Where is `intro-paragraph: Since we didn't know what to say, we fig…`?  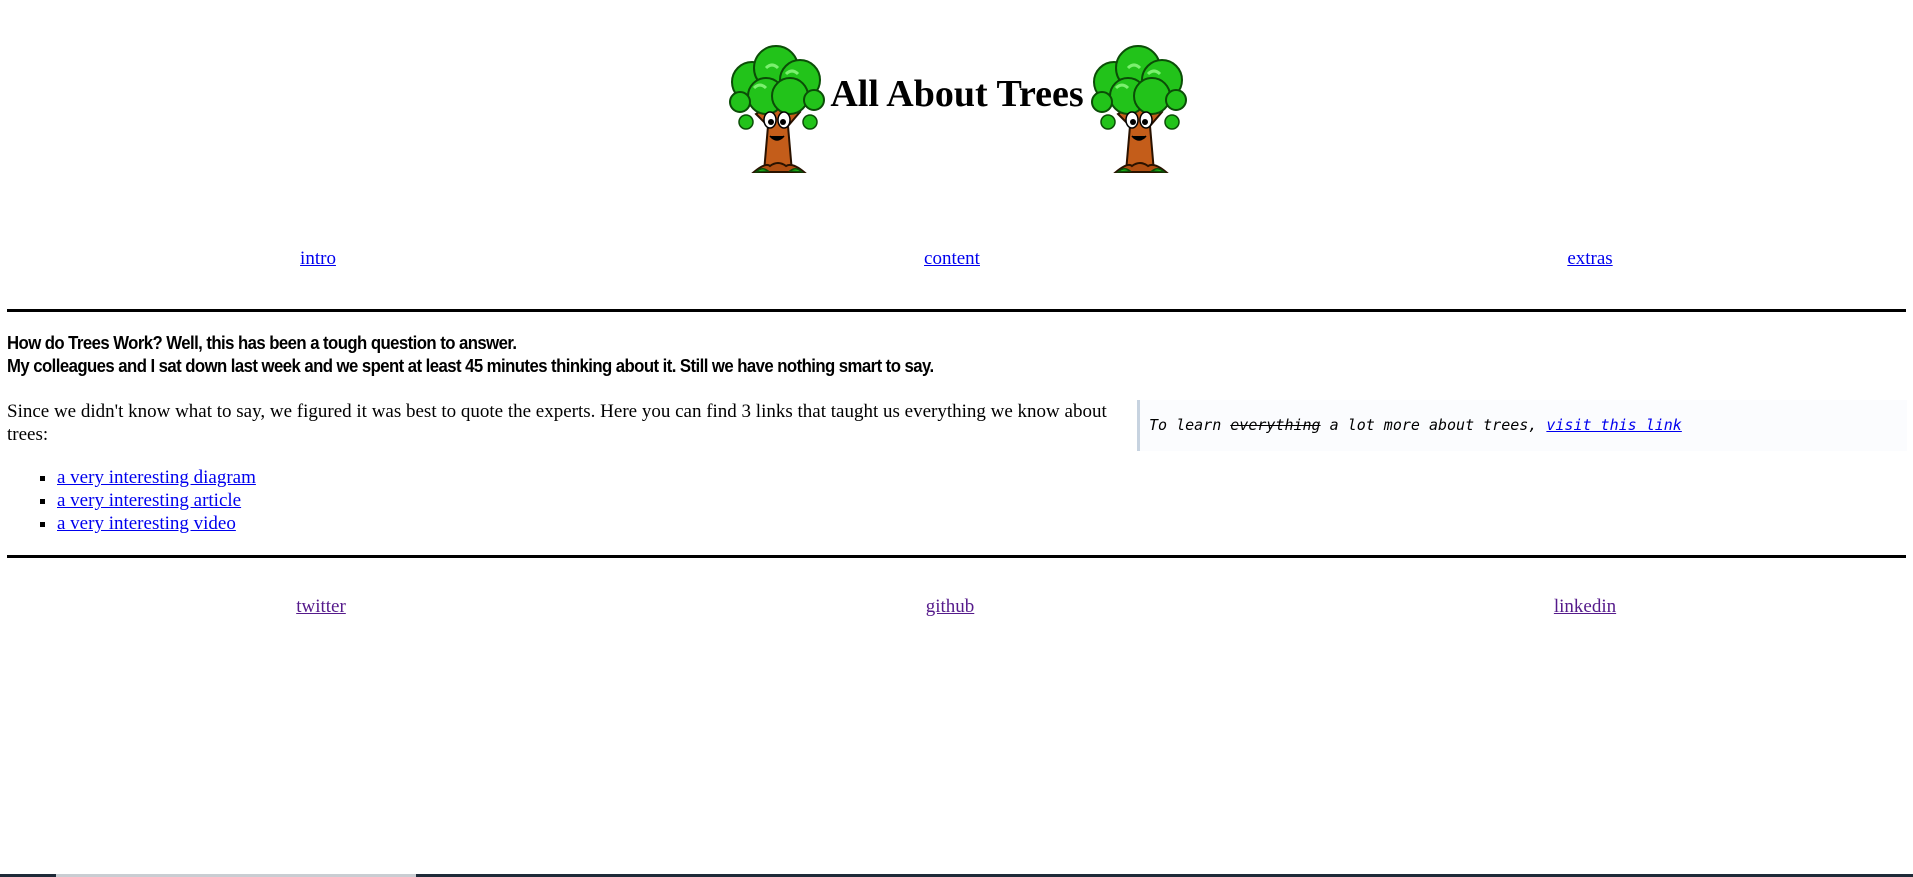
intro-paragraph: Since we didn't know what to say, we fig… is located at coordinates (557, 423).